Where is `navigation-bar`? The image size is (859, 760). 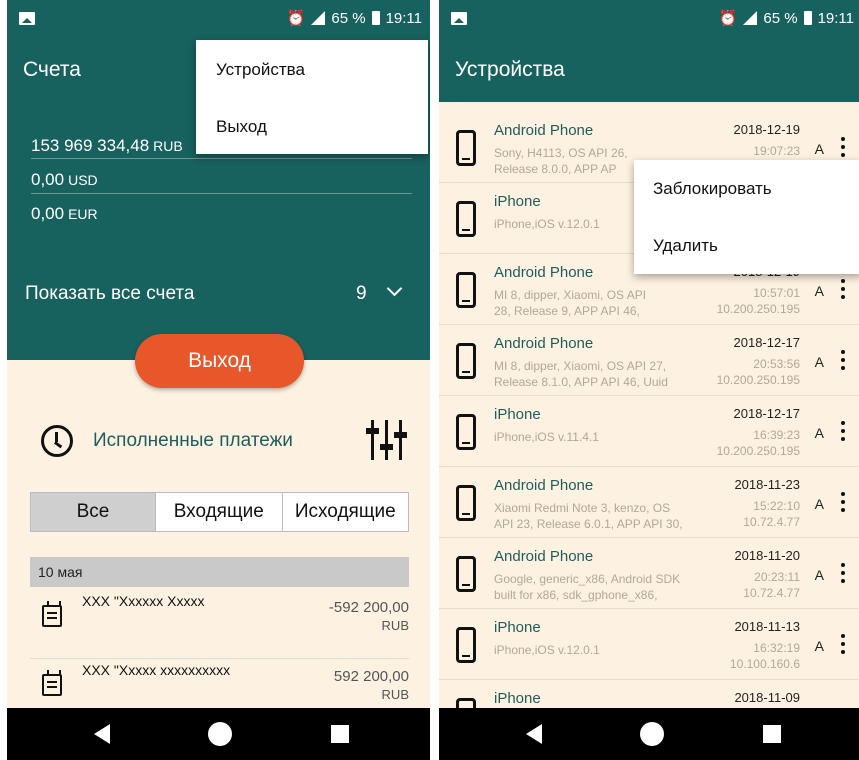 navigation-bar is located at coordinates (649, 734).